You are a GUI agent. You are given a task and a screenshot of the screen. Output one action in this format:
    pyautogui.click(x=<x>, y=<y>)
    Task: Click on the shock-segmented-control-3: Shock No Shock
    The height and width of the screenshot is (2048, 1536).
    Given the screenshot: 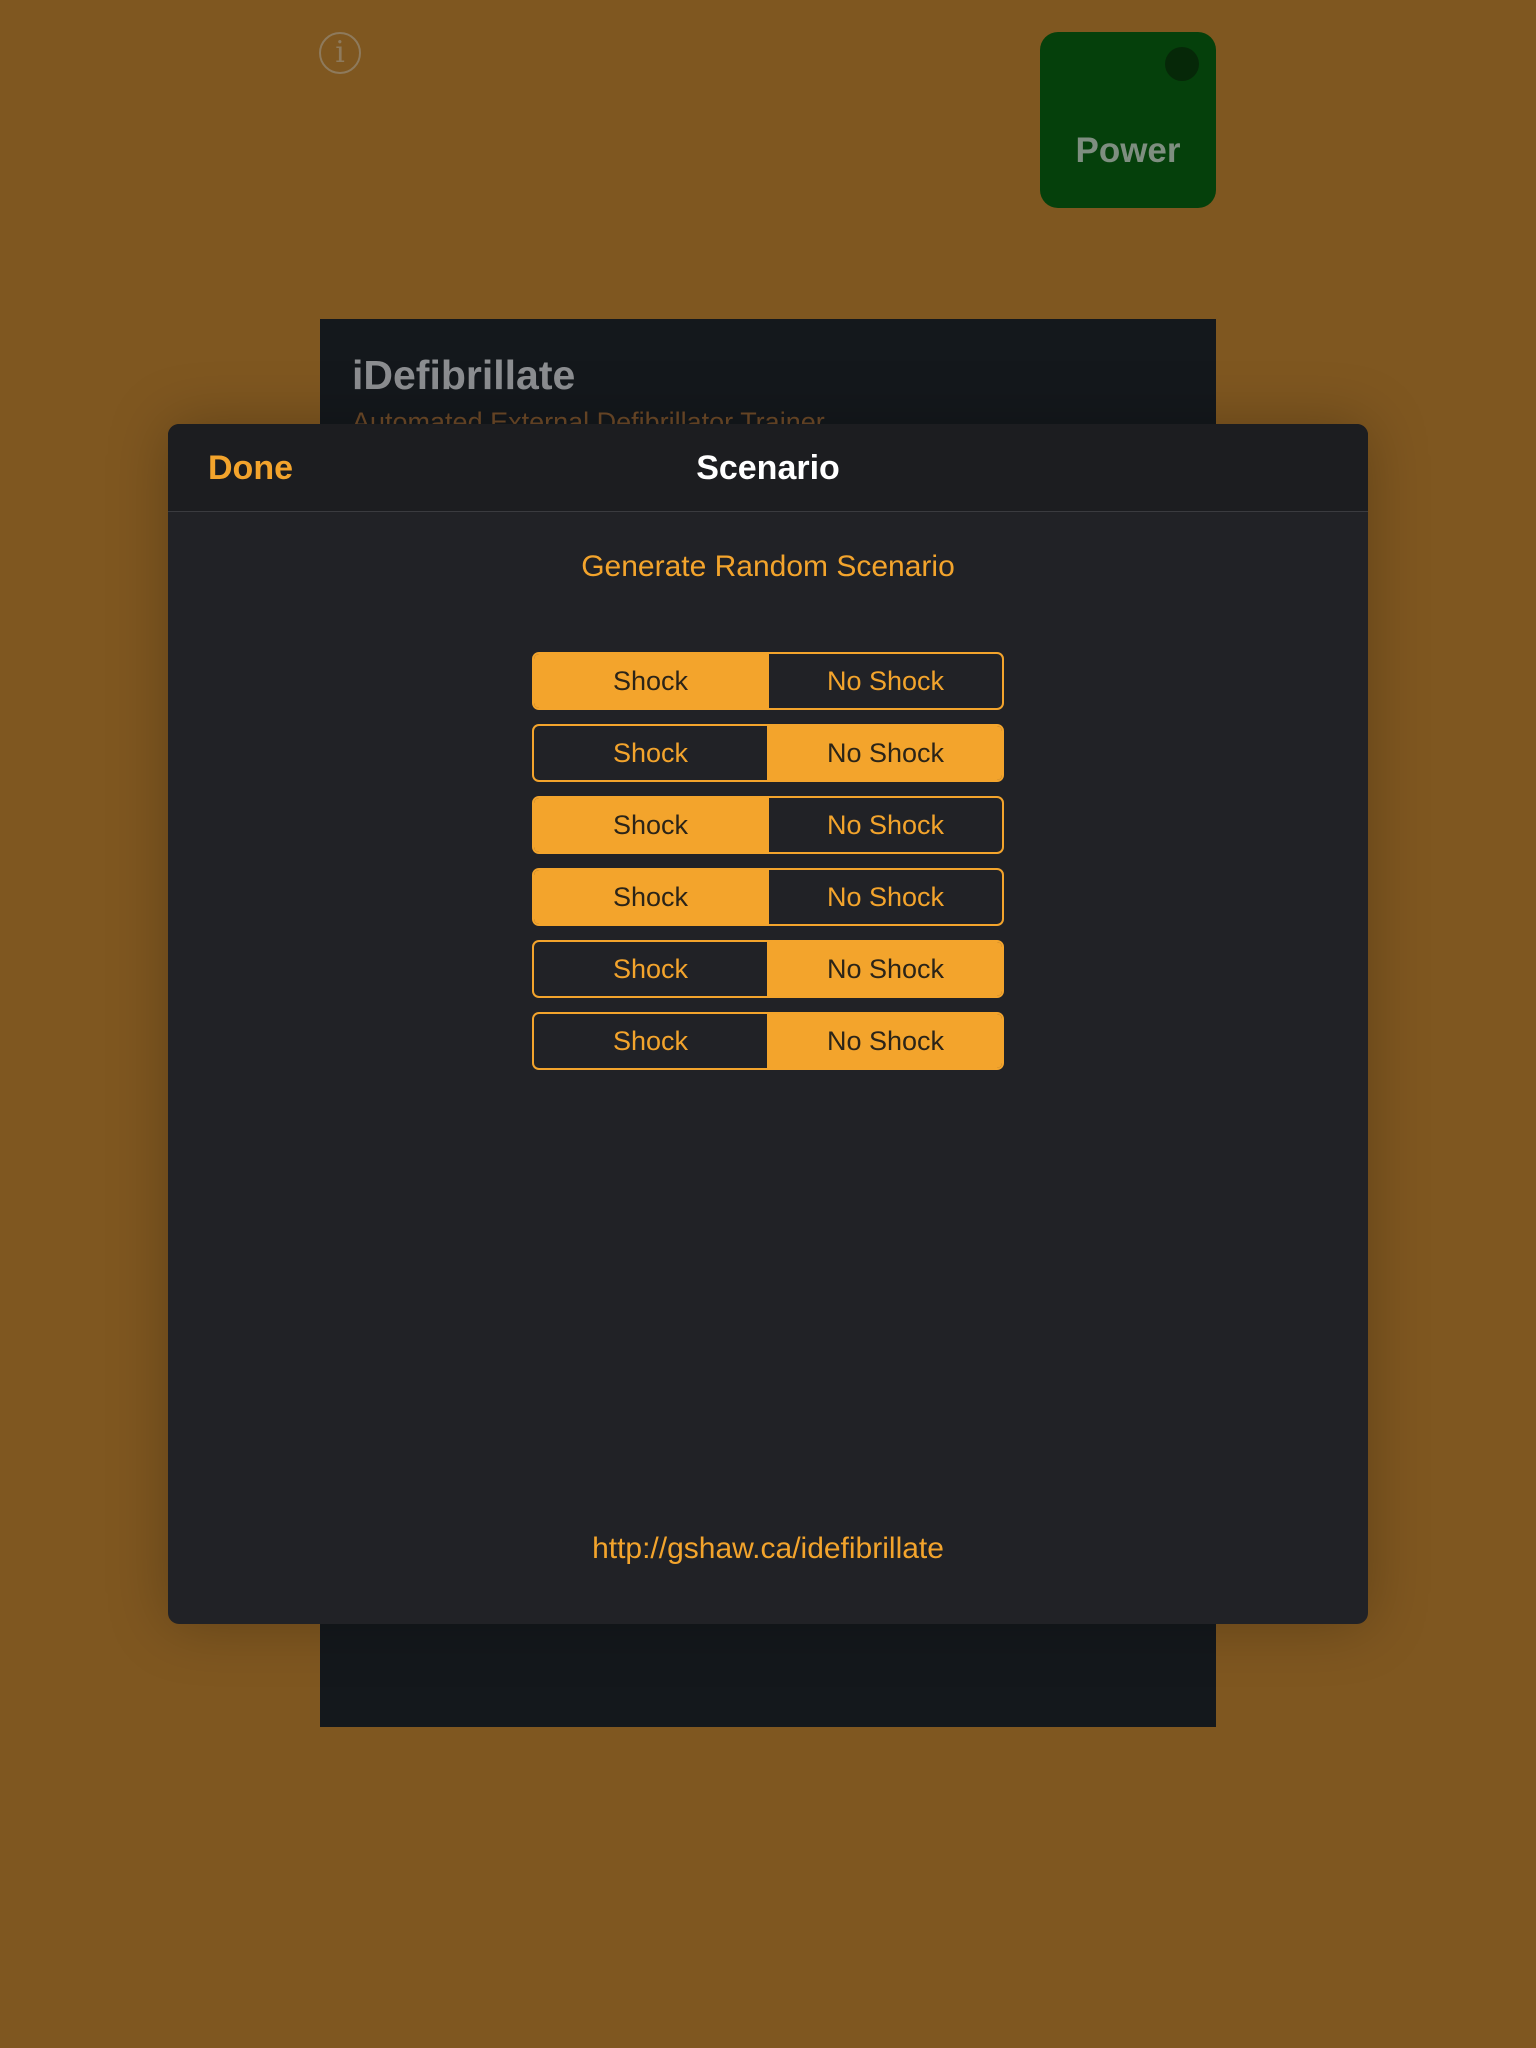 What is the action you would take?
    pyautogui.click(x=768, y=825)
    